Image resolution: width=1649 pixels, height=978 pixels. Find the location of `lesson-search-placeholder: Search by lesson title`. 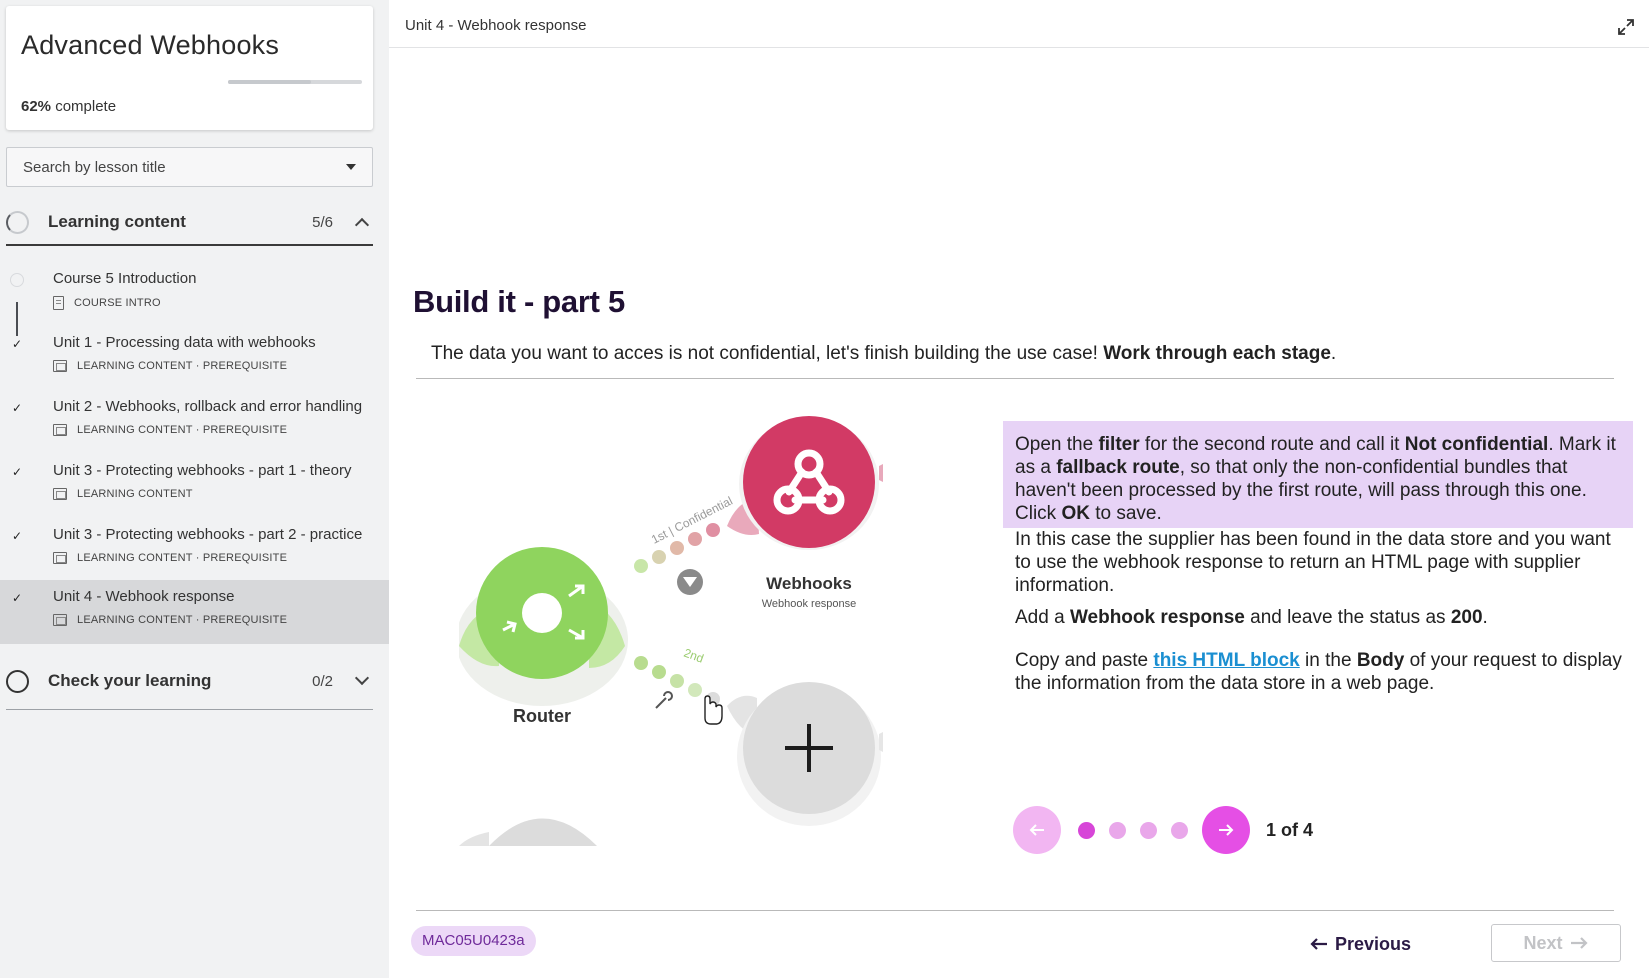

lesson-search-placeholder: Search by lesson title is located at coordinates (94, 167).